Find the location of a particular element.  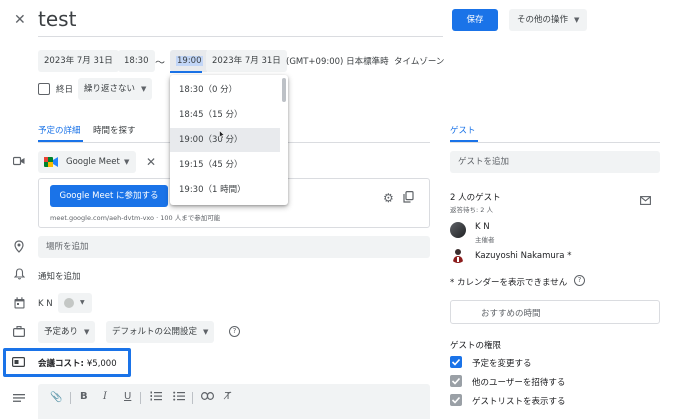

mouse-cursor-icon is located at coordinates (222, 135).